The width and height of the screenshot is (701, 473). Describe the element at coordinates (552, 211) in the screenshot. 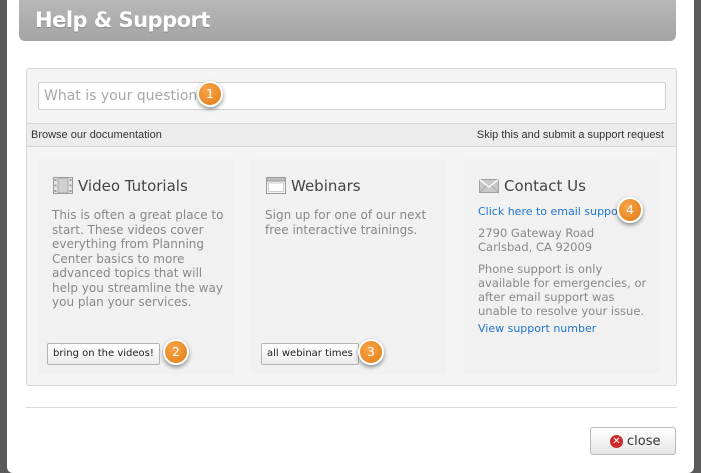

I see `email-support-link: Click here to email support` at that location.